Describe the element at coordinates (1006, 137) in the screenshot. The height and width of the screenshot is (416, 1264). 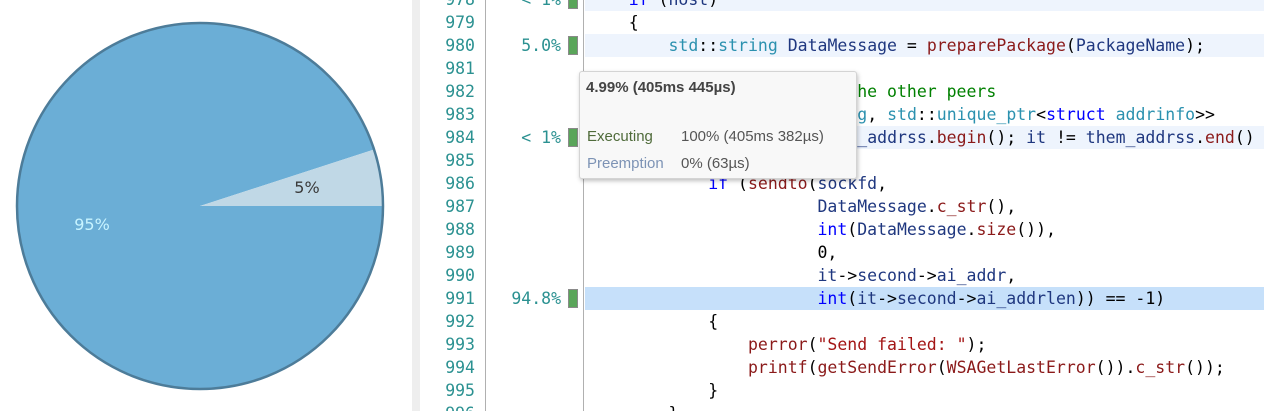
I see `code-token: ();` at that location.